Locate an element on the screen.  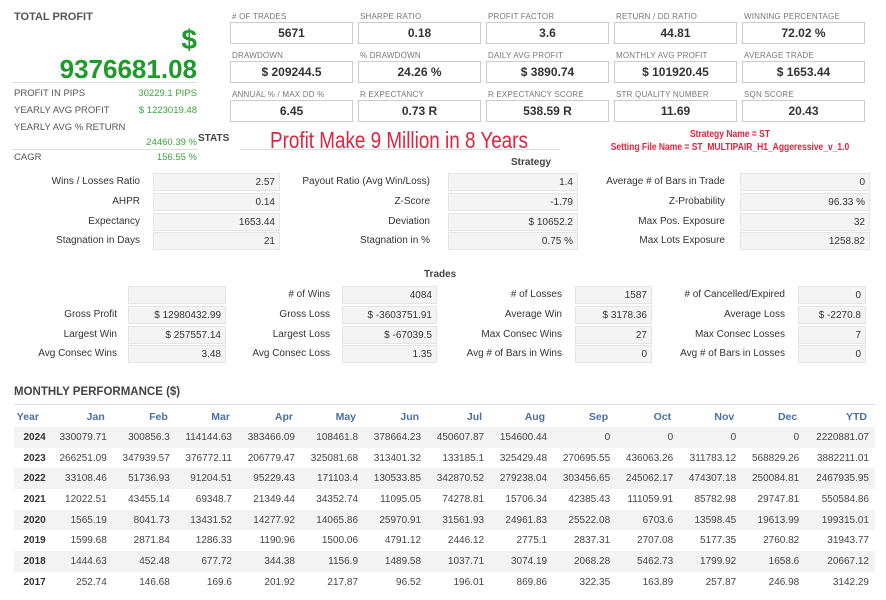
table-cell: 266251.09 is located at coordinates (83, 458).